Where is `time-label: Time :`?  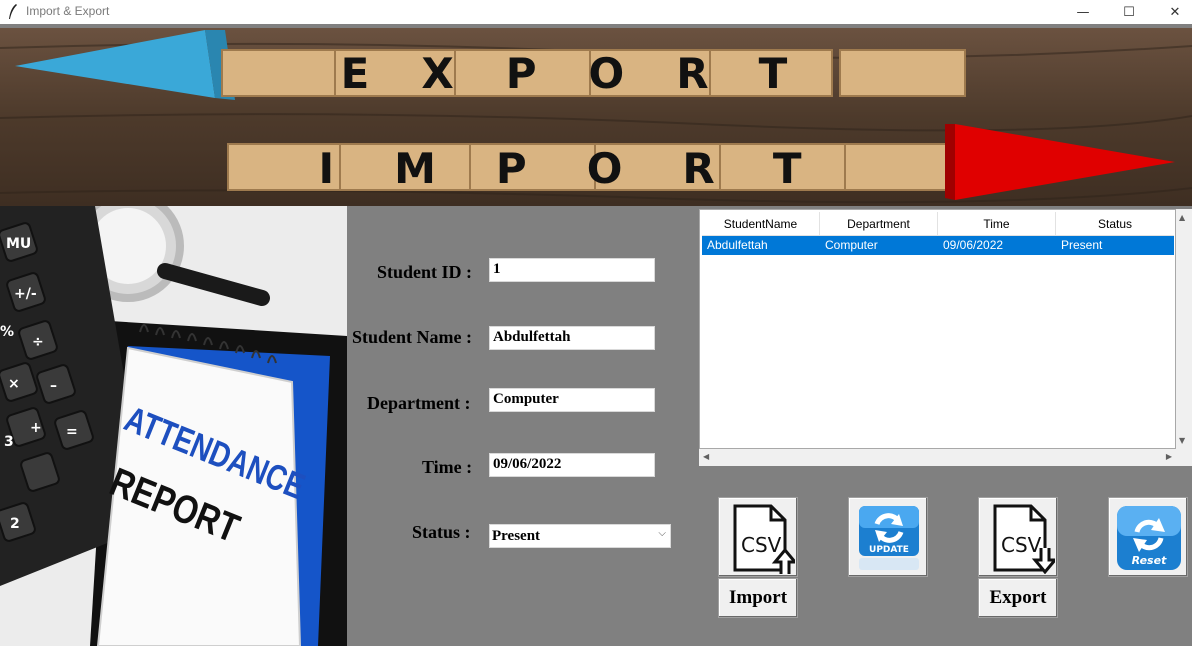
time-label: Time : is located at coordinates (447, 467).